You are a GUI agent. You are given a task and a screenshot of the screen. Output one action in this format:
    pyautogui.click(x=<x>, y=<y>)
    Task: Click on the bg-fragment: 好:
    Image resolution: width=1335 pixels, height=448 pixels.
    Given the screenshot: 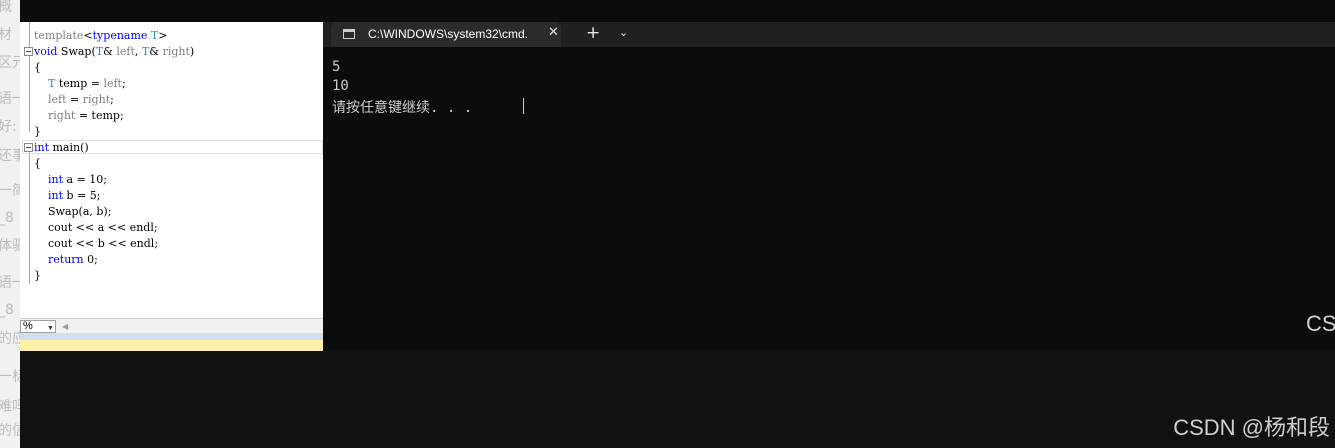 What is the action you would take?
    pyautogui.click(x=8, y=127)
    